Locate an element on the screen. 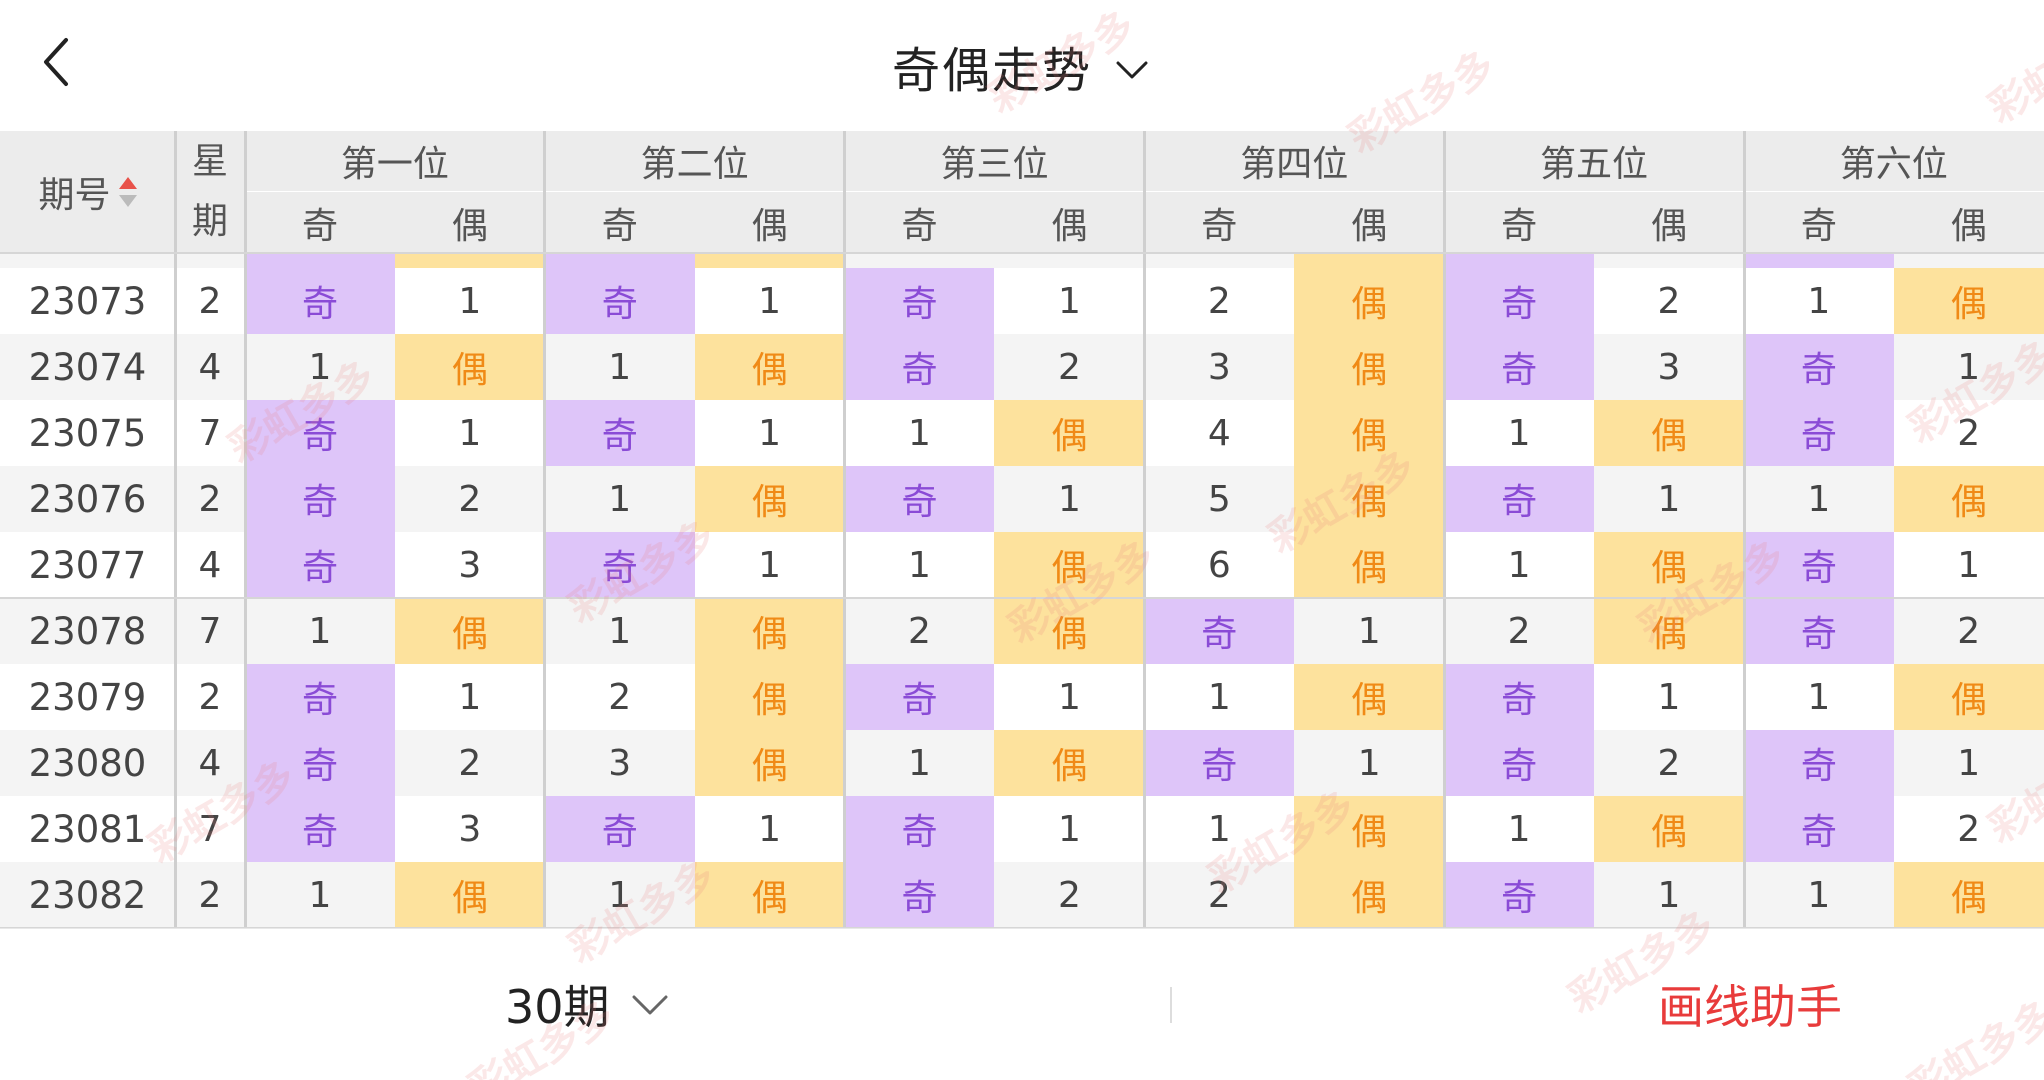  table-row: 23079 2 奇 1 2 偶奇 1 1 偶奇 1 1 偶 is located at coordinates (1022, 697).